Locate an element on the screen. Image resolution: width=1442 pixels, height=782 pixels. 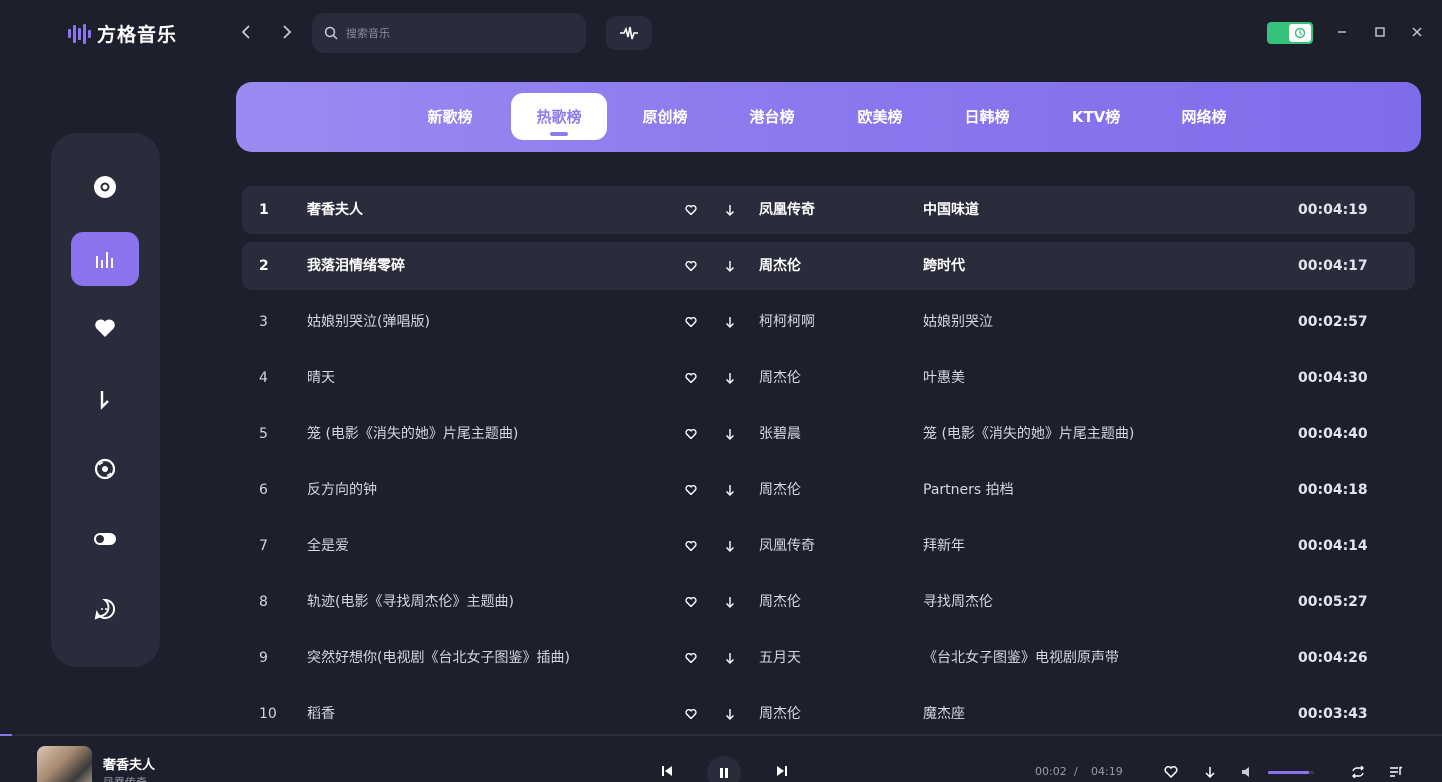
song-album: Partners 拍档 is located at coordinates (968, 490).